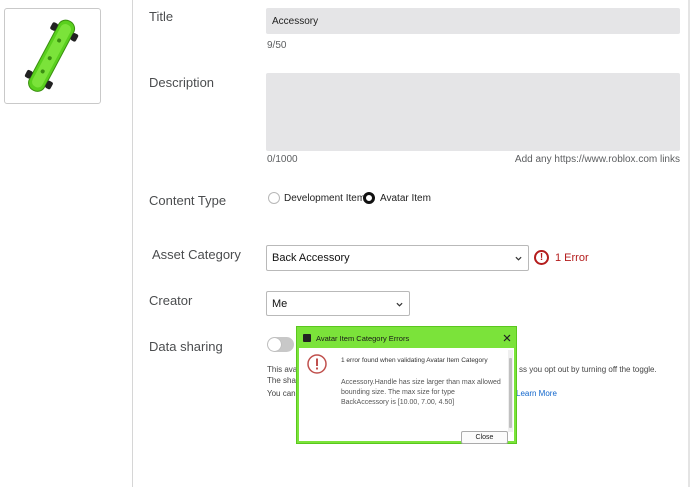  Describe the element at coordinates (171, 300) in the screenshot. I see `creator-label: Creator` at that location.